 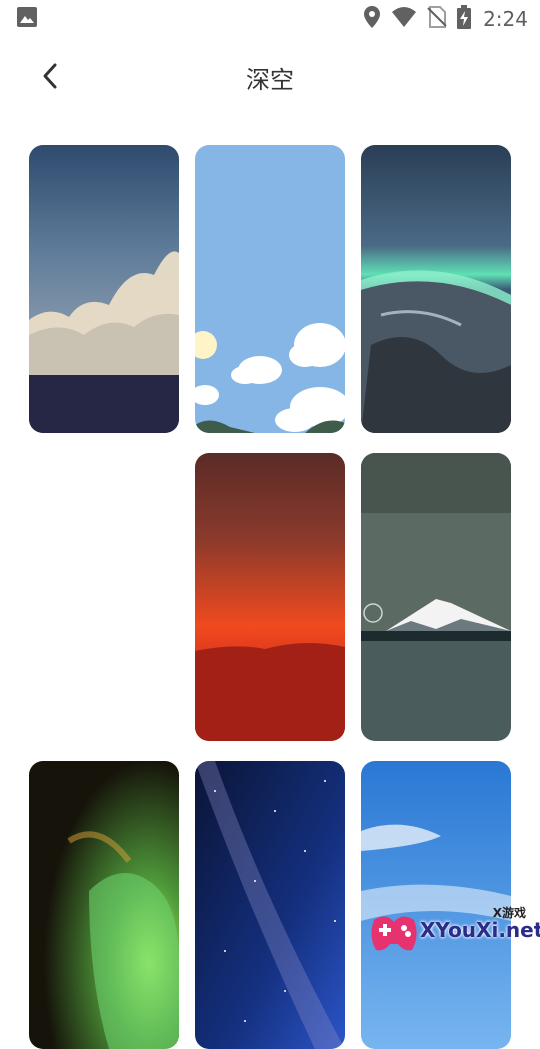 I want to click on status-bar: 2:24, so click(x=270, y=18).